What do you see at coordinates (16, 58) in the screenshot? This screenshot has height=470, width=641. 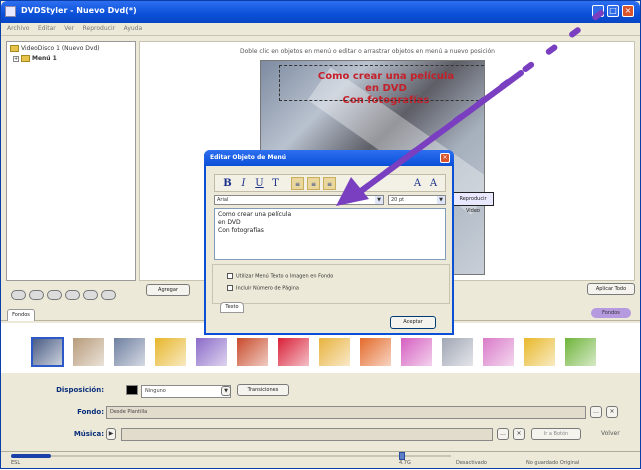 I see `expand-icon: +` at bounding box center [16, 58].